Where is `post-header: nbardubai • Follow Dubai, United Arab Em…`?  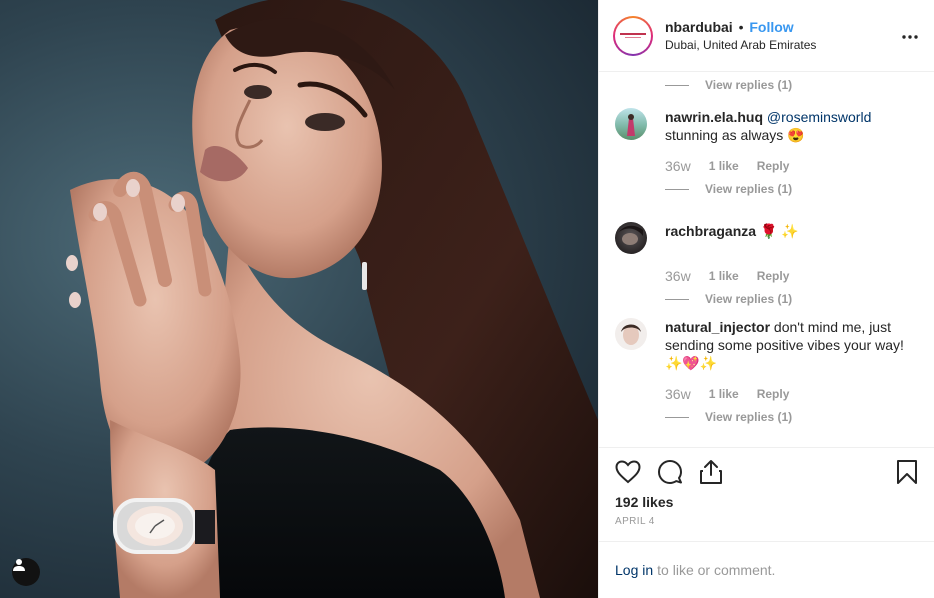
post-header: nbardubai • Follow Dubai, United Arab Em… is located at coordinates (766, 36).